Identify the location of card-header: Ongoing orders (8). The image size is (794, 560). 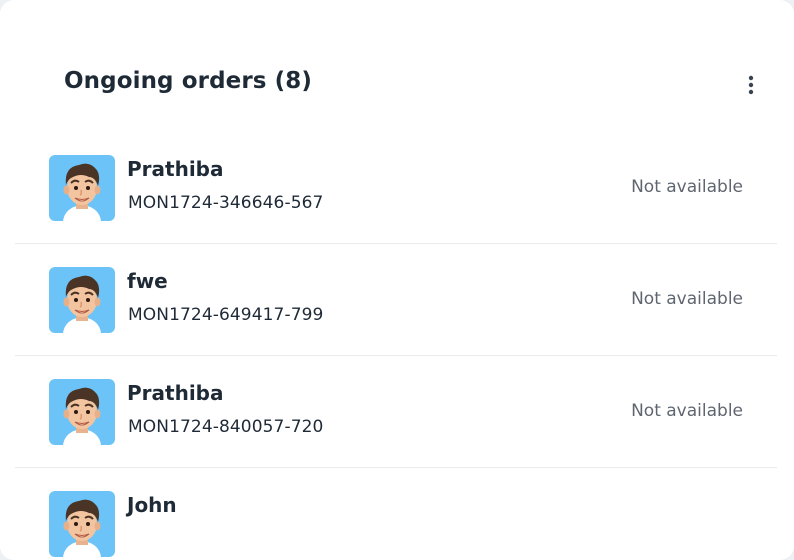
(414, 85).